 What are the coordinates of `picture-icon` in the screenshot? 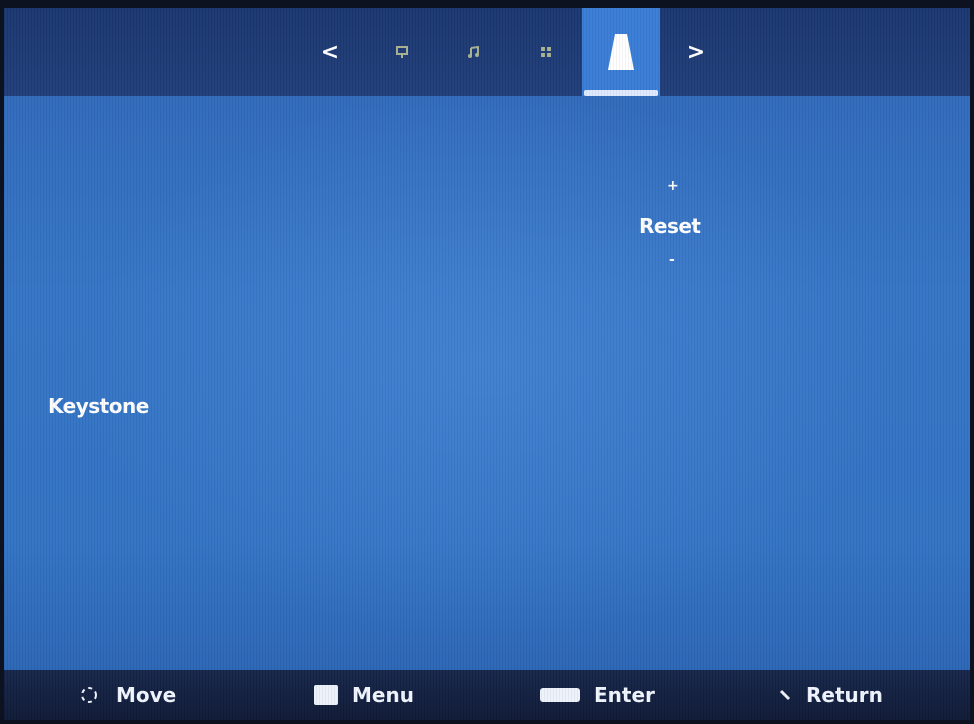 It's located at (402, 52).